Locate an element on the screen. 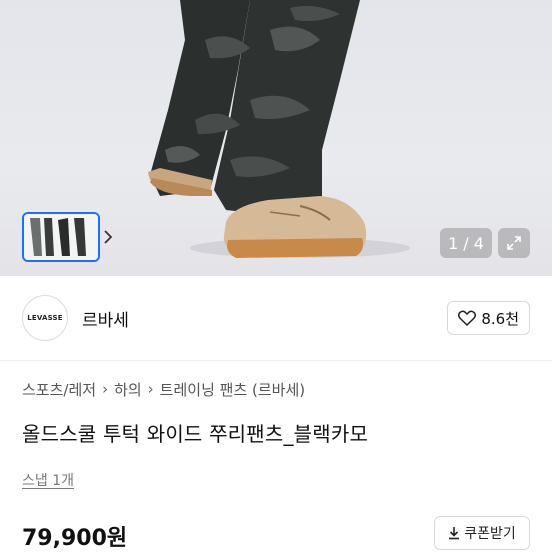  thumbnail-image is located at coordinates (61, 237).